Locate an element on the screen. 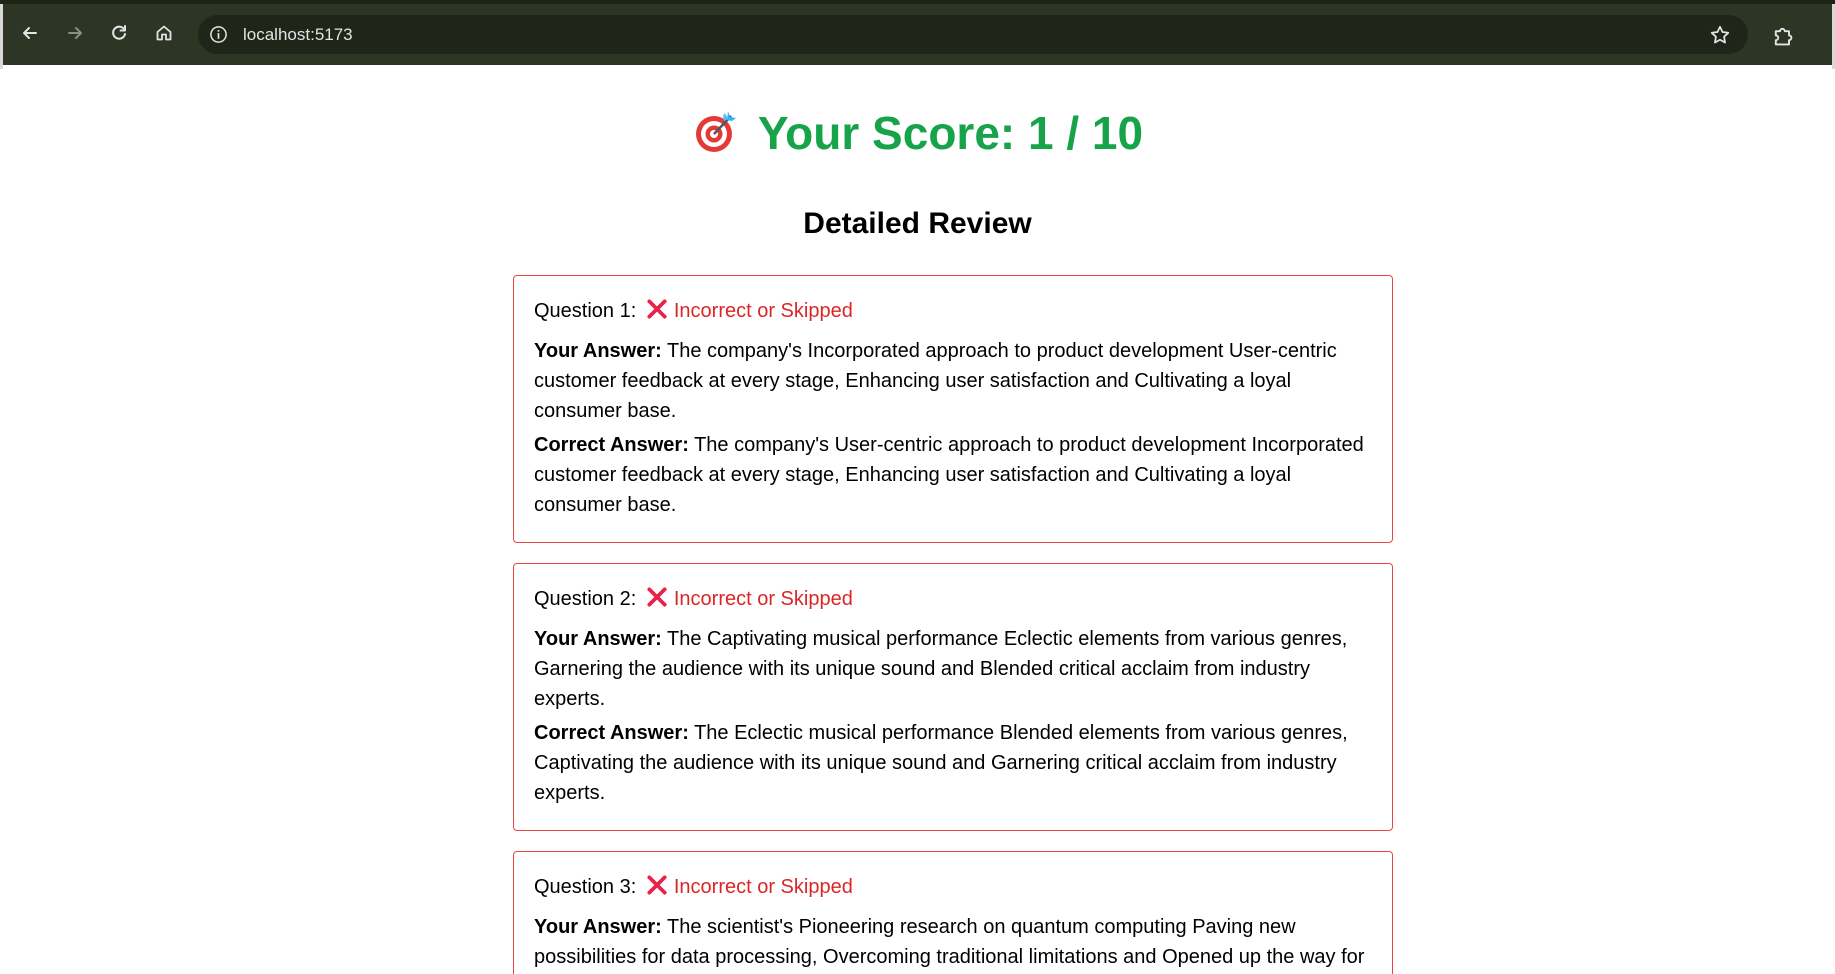 The width and height of the screenshot is (1835, 974). question-label: Question 3: is located at coordinates (585, 887).